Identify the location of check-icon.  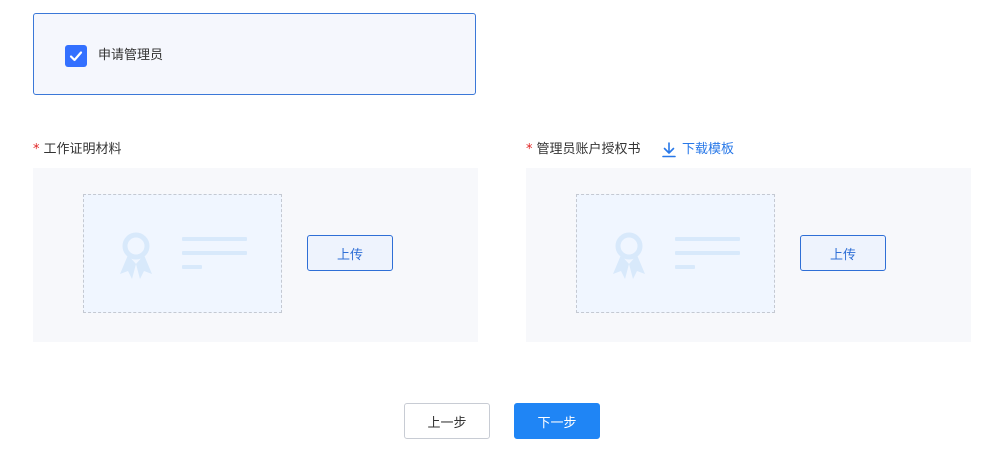
(76, 56).